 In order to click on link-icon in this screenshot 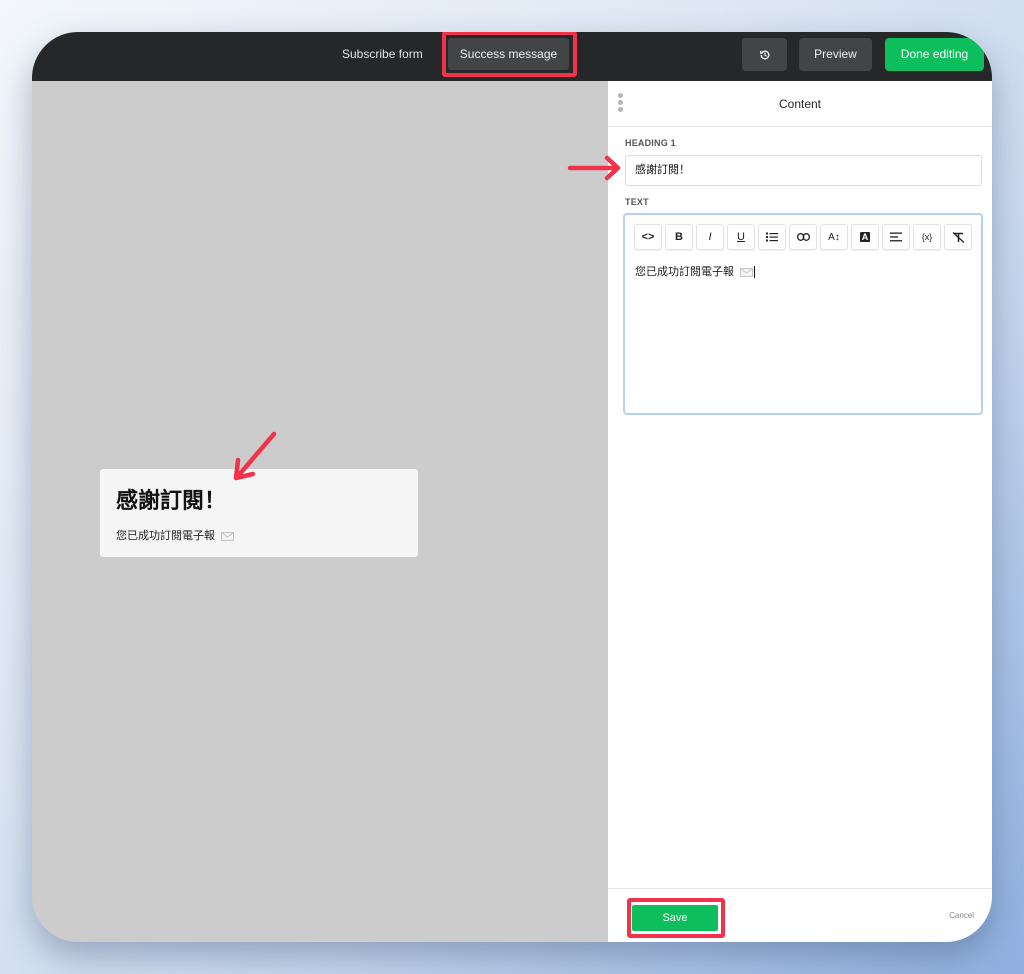, I will do `click(803, 237)`.